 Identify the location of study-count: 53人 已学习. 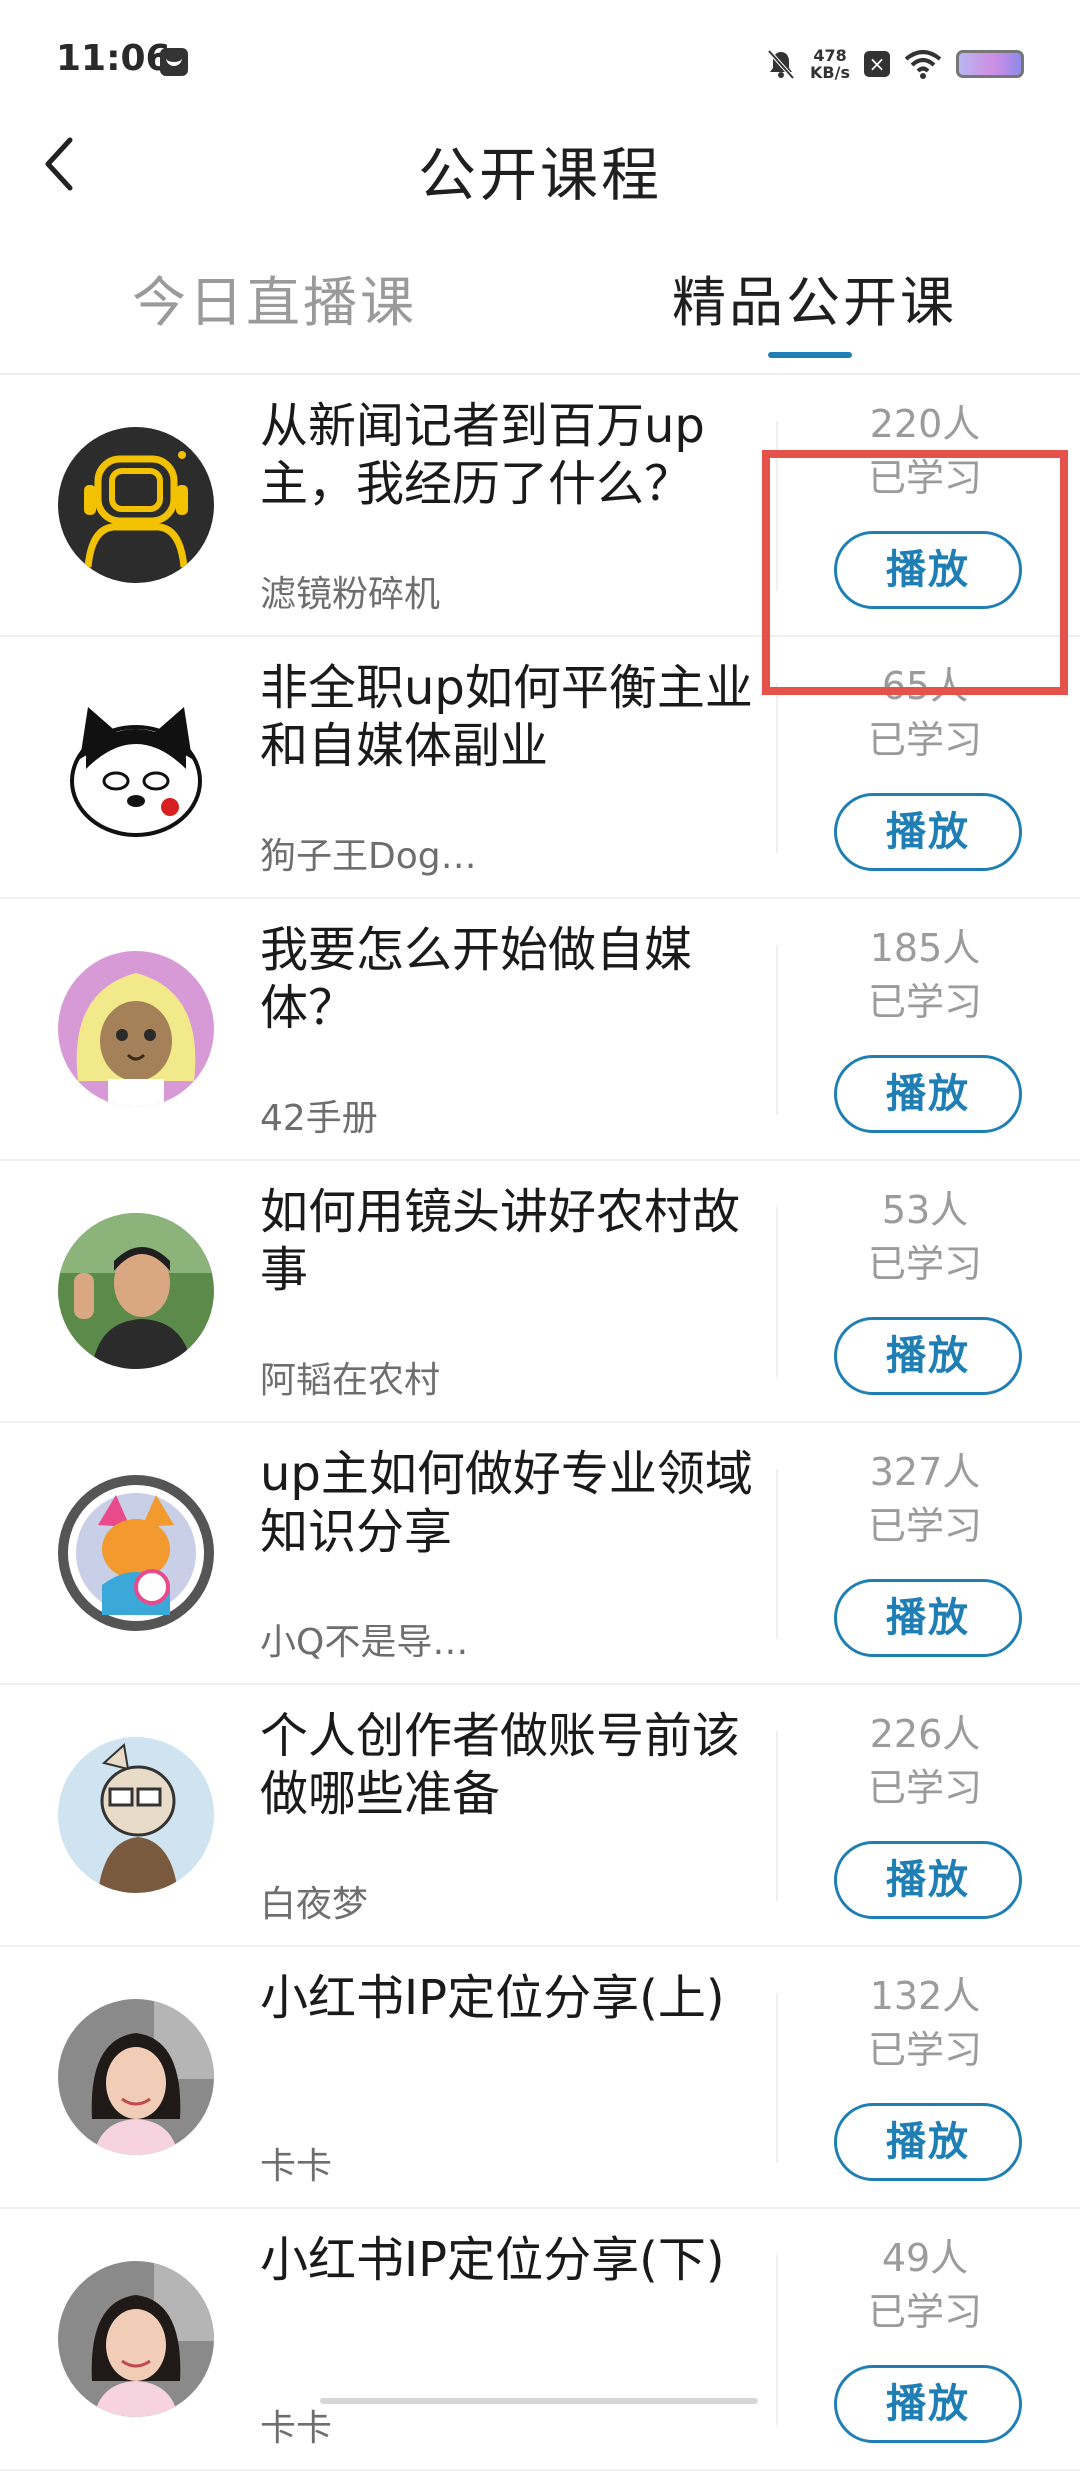
(925, 1237).